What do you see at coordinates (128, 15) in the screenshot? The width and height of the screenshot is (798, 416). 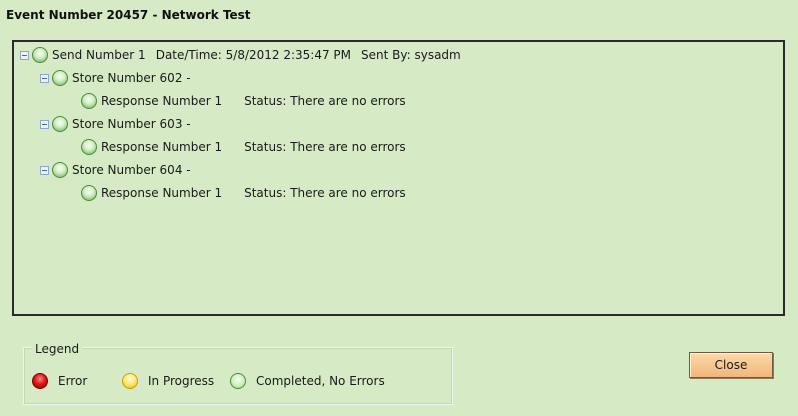 I see `dialog-title: Event Number 20457 - Network Test` at bounding box center [128, 15].